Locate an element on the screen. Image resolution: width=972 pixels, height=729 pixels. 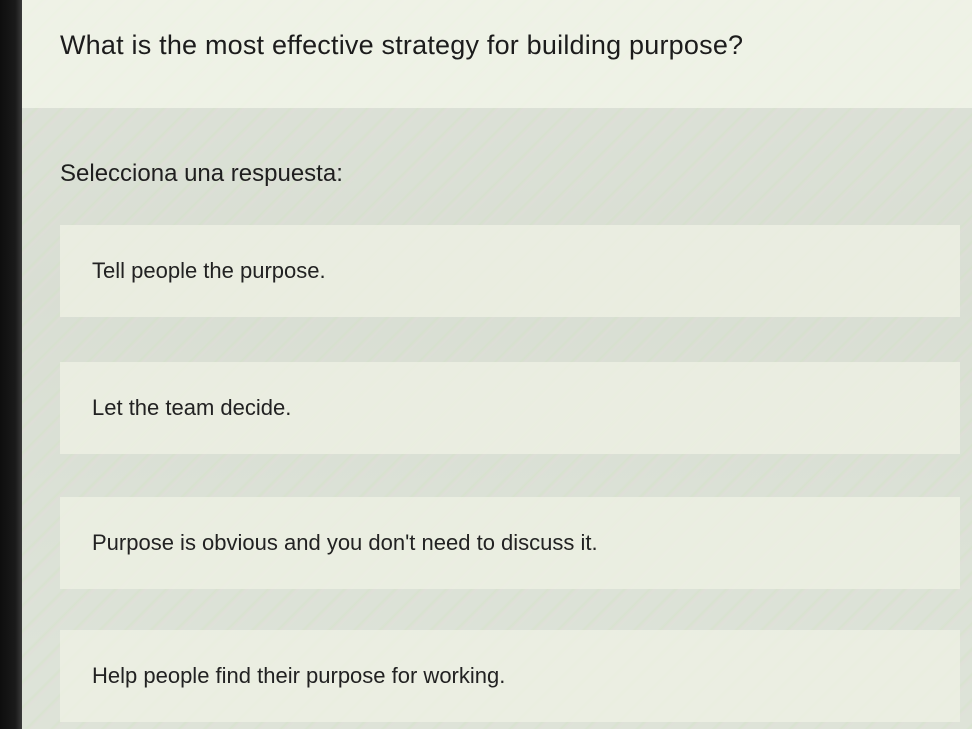
answer-option-label: Let the team decide. is located at coordinates (192, 407).